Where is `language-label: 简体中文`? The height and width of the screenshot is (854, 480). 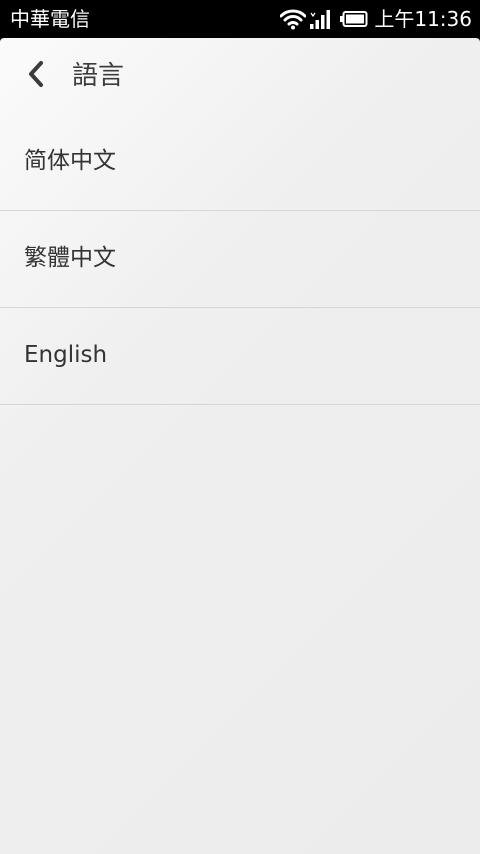
language-label: 简体中文 is located at coordinates (70, 161).